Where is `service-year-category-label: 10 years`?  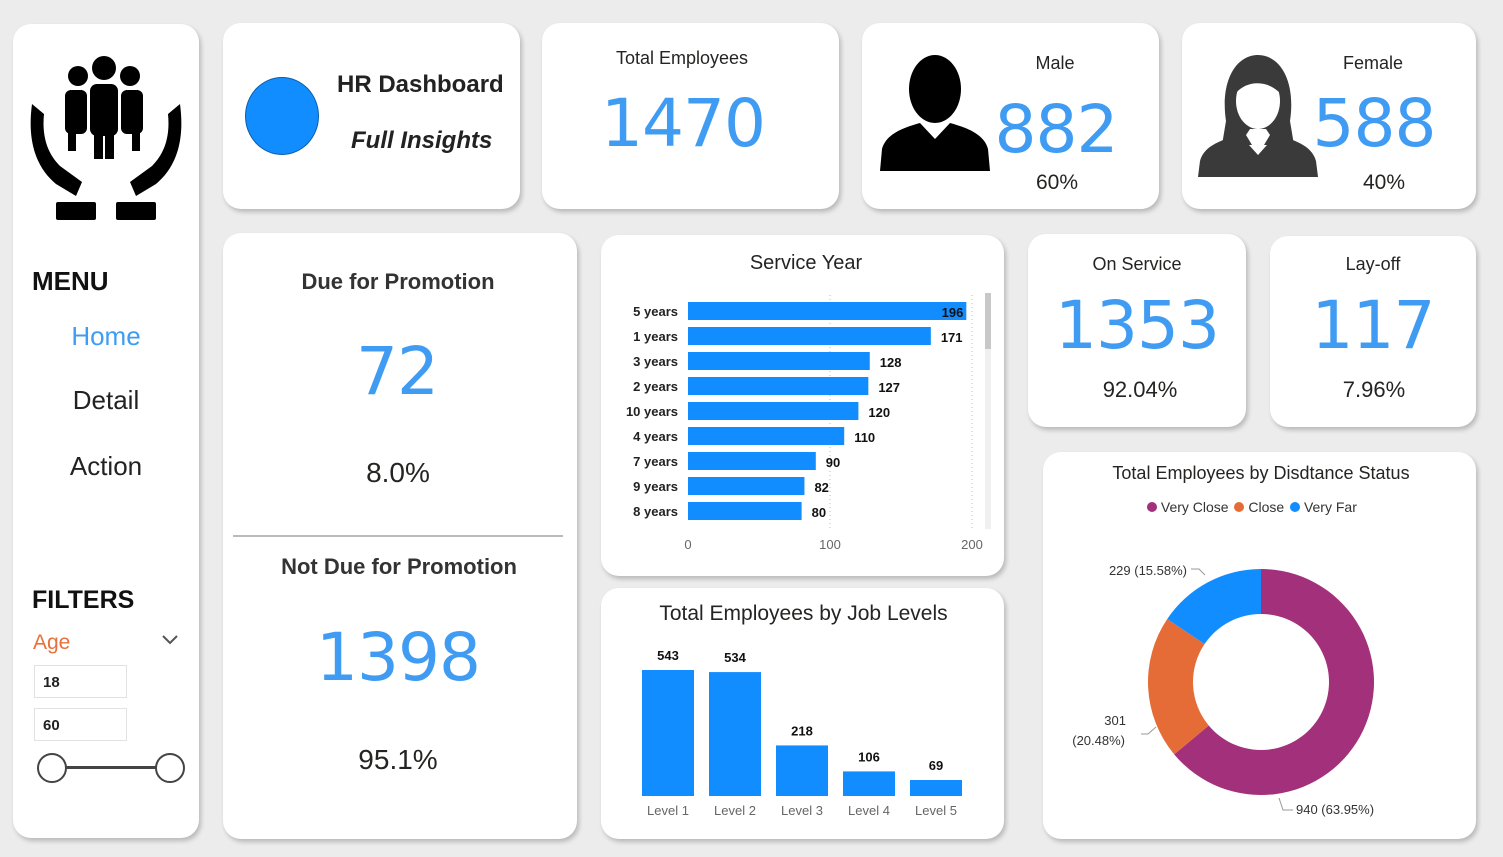
service-year-category-label: 10 years is located at coordinates (652, 411).